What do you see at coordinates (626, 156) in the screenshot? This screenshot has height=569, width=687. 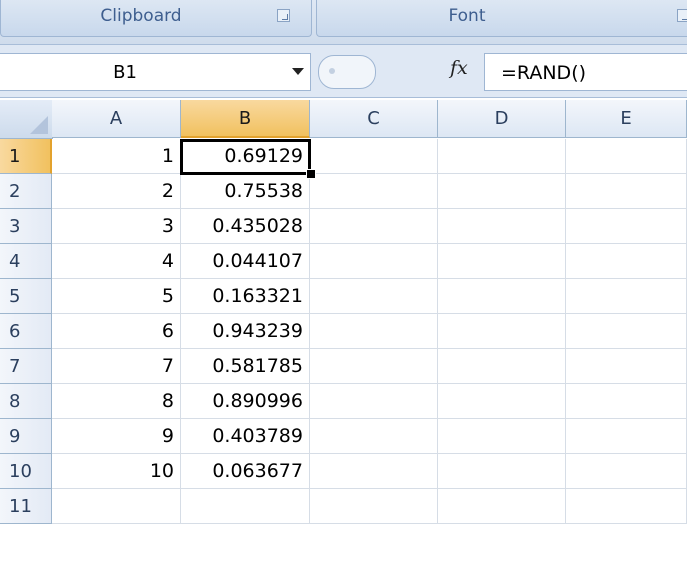 I see `cell-e1` at bounding box center [626, 156].